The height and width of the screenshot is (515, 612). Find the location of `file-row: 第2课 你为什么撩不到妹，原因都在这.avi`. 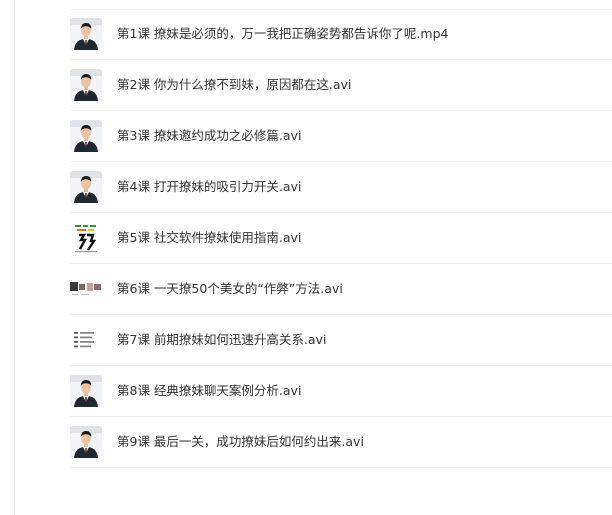

file-row: 第2课 你为什么撩不到妹，原因都在这.avi is located at coordinates (341, 85).